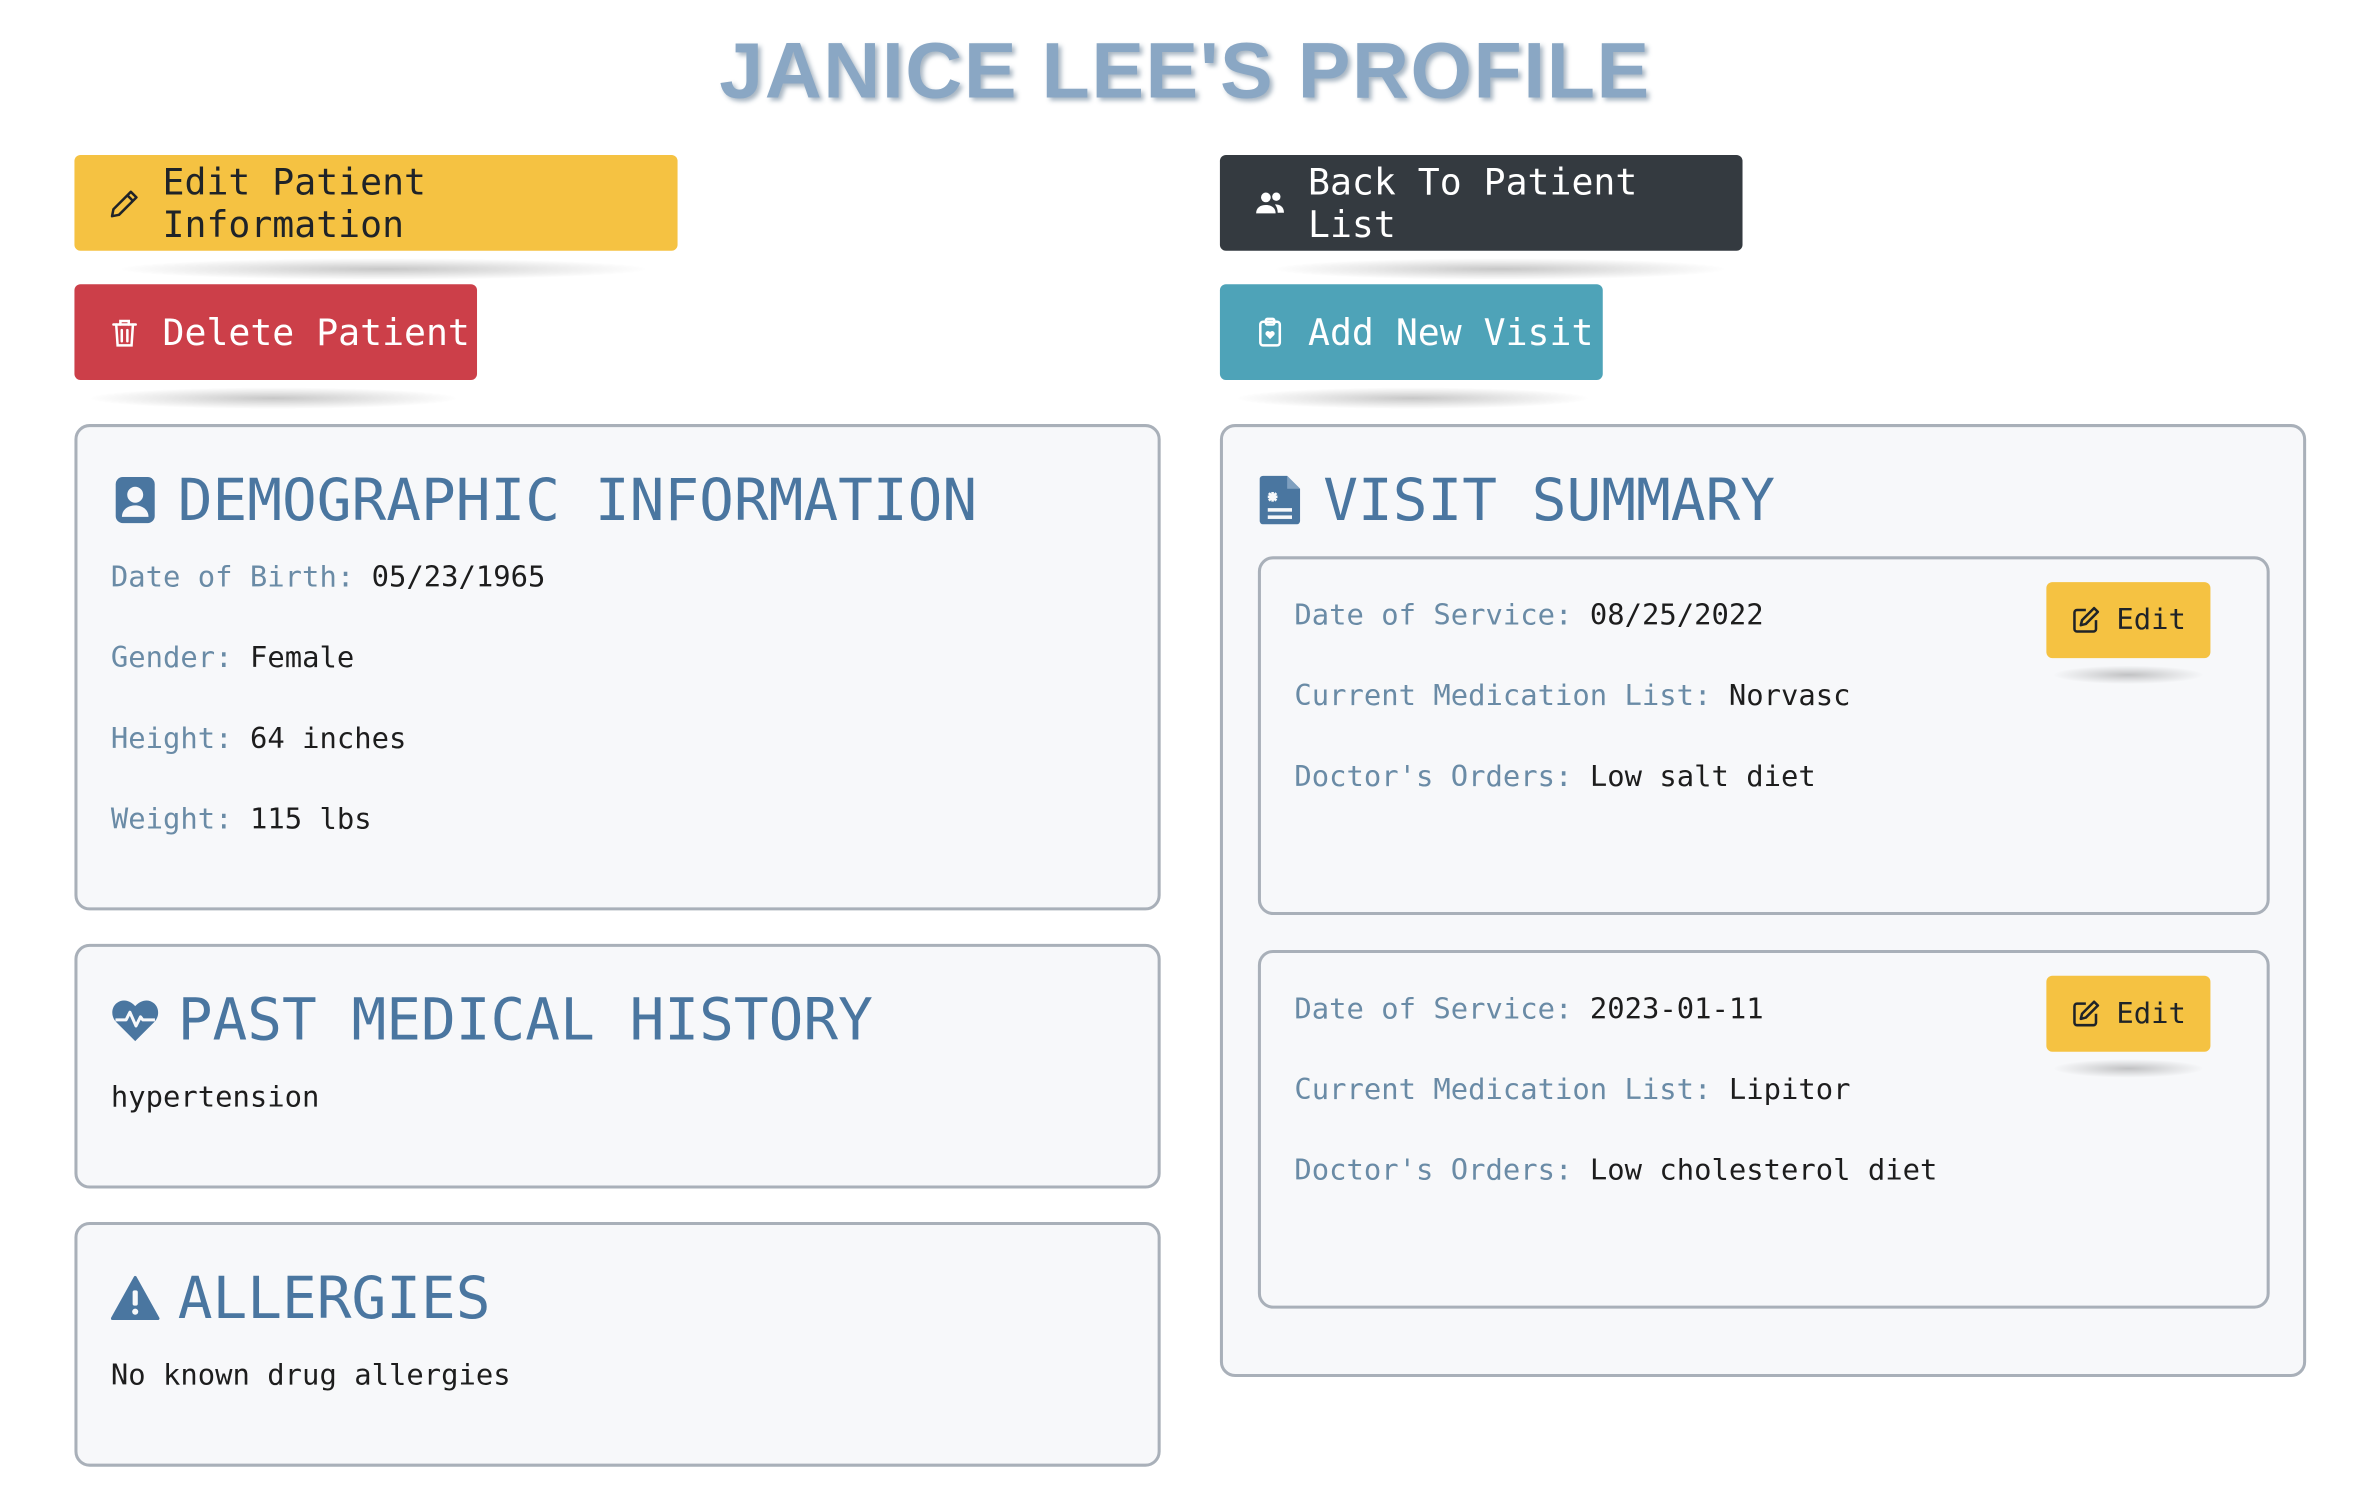  I want to click on field-value: 05/23/1965, so click(458, 577).